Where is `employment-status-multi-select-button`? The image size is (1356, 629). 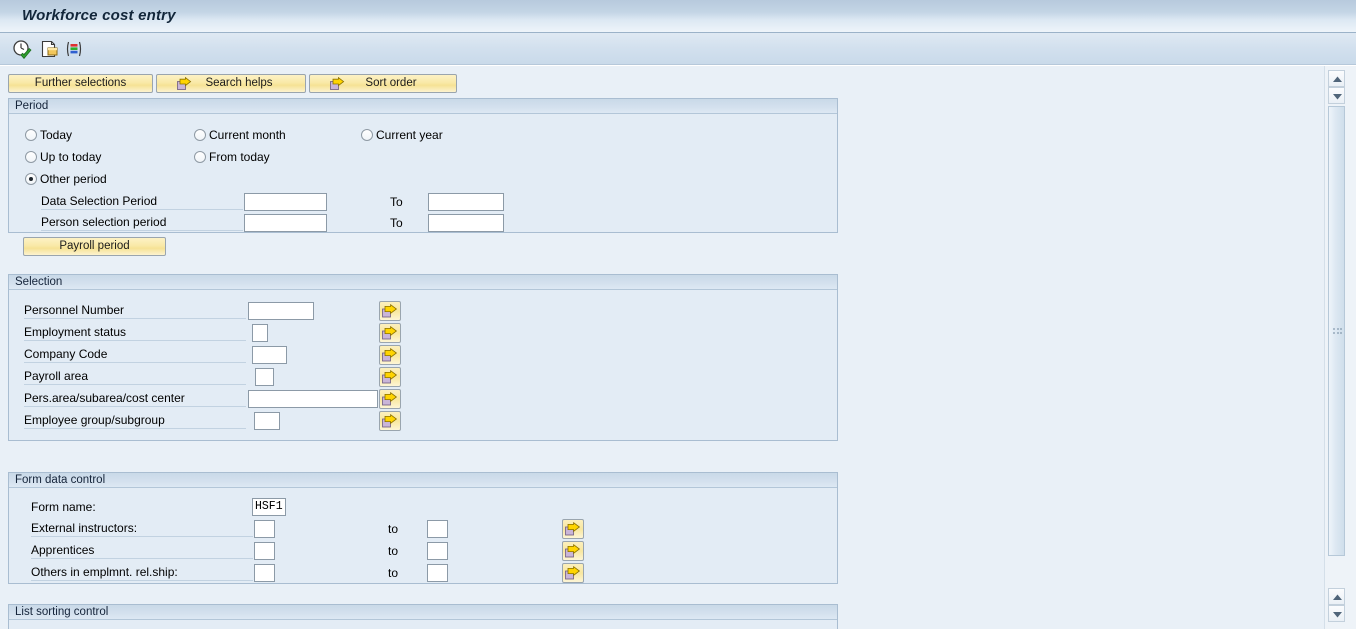
employment-status-multi-select-button is located at coordinates (390, 333).